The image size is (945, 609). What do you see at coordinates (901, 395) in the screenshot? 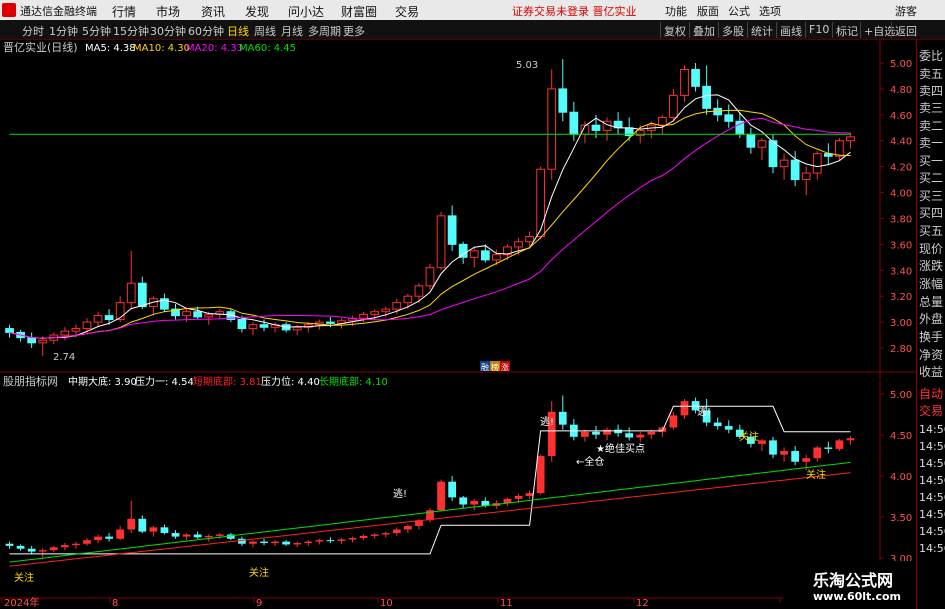
I see `sub-y-tick-label: 5.00` at bounding box center [901, 395].